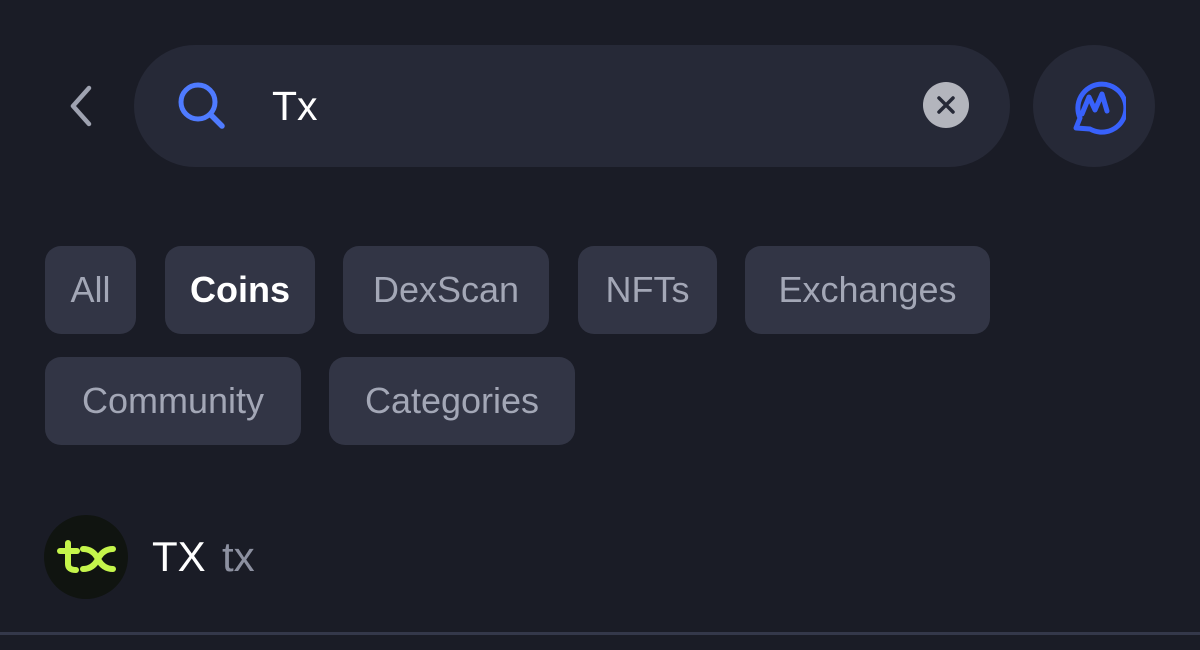 Image resolution: width=1200 pixels, height=650 pixels. I want to click on coin-logo, so click(86, 557).